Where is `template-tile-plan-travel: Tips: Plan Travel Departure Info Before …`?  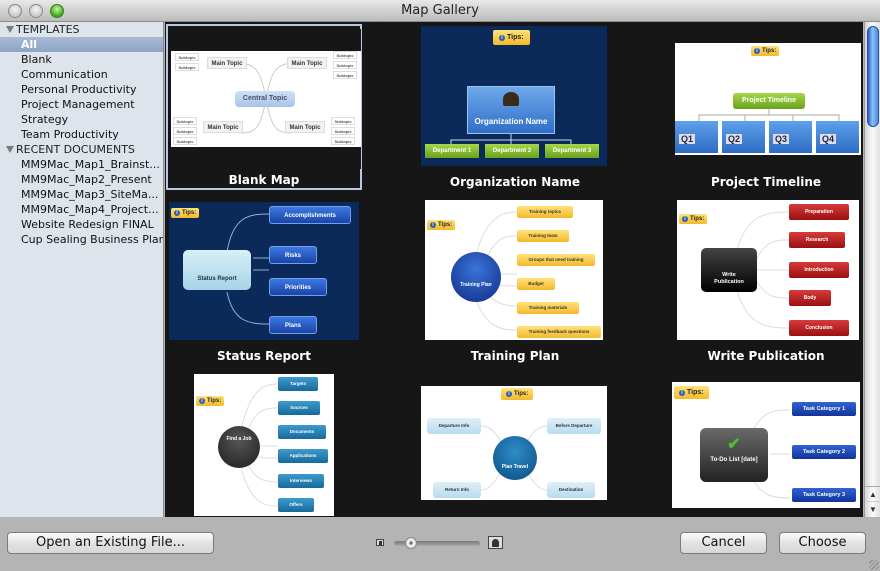 template-tile-plan-travel: Tips: Plan Travel Departure Info Before … is located at coordinates (515, 444).